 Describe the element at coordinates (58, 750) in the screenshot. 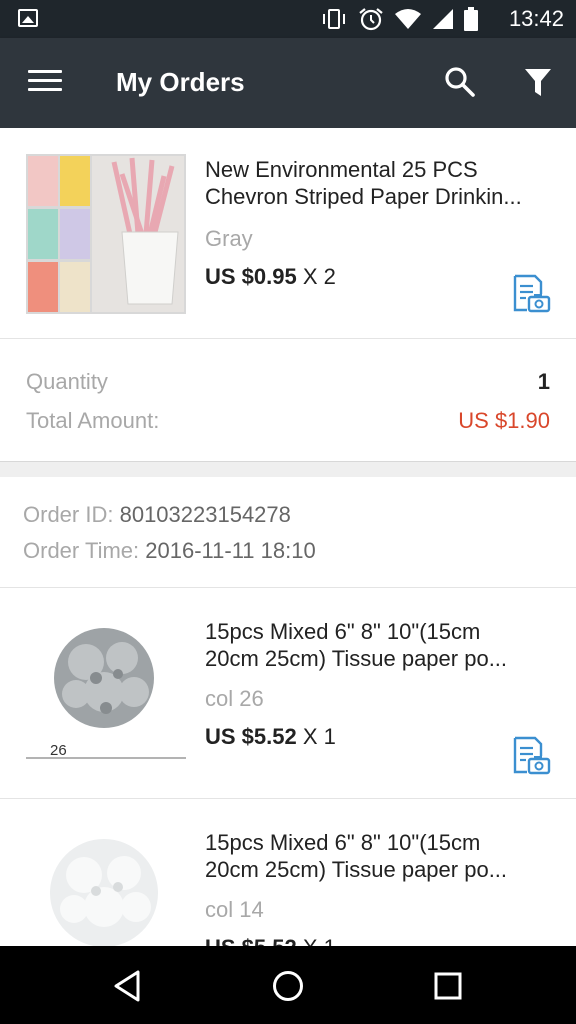

I see `thumbnail-caption: 26` at that location.